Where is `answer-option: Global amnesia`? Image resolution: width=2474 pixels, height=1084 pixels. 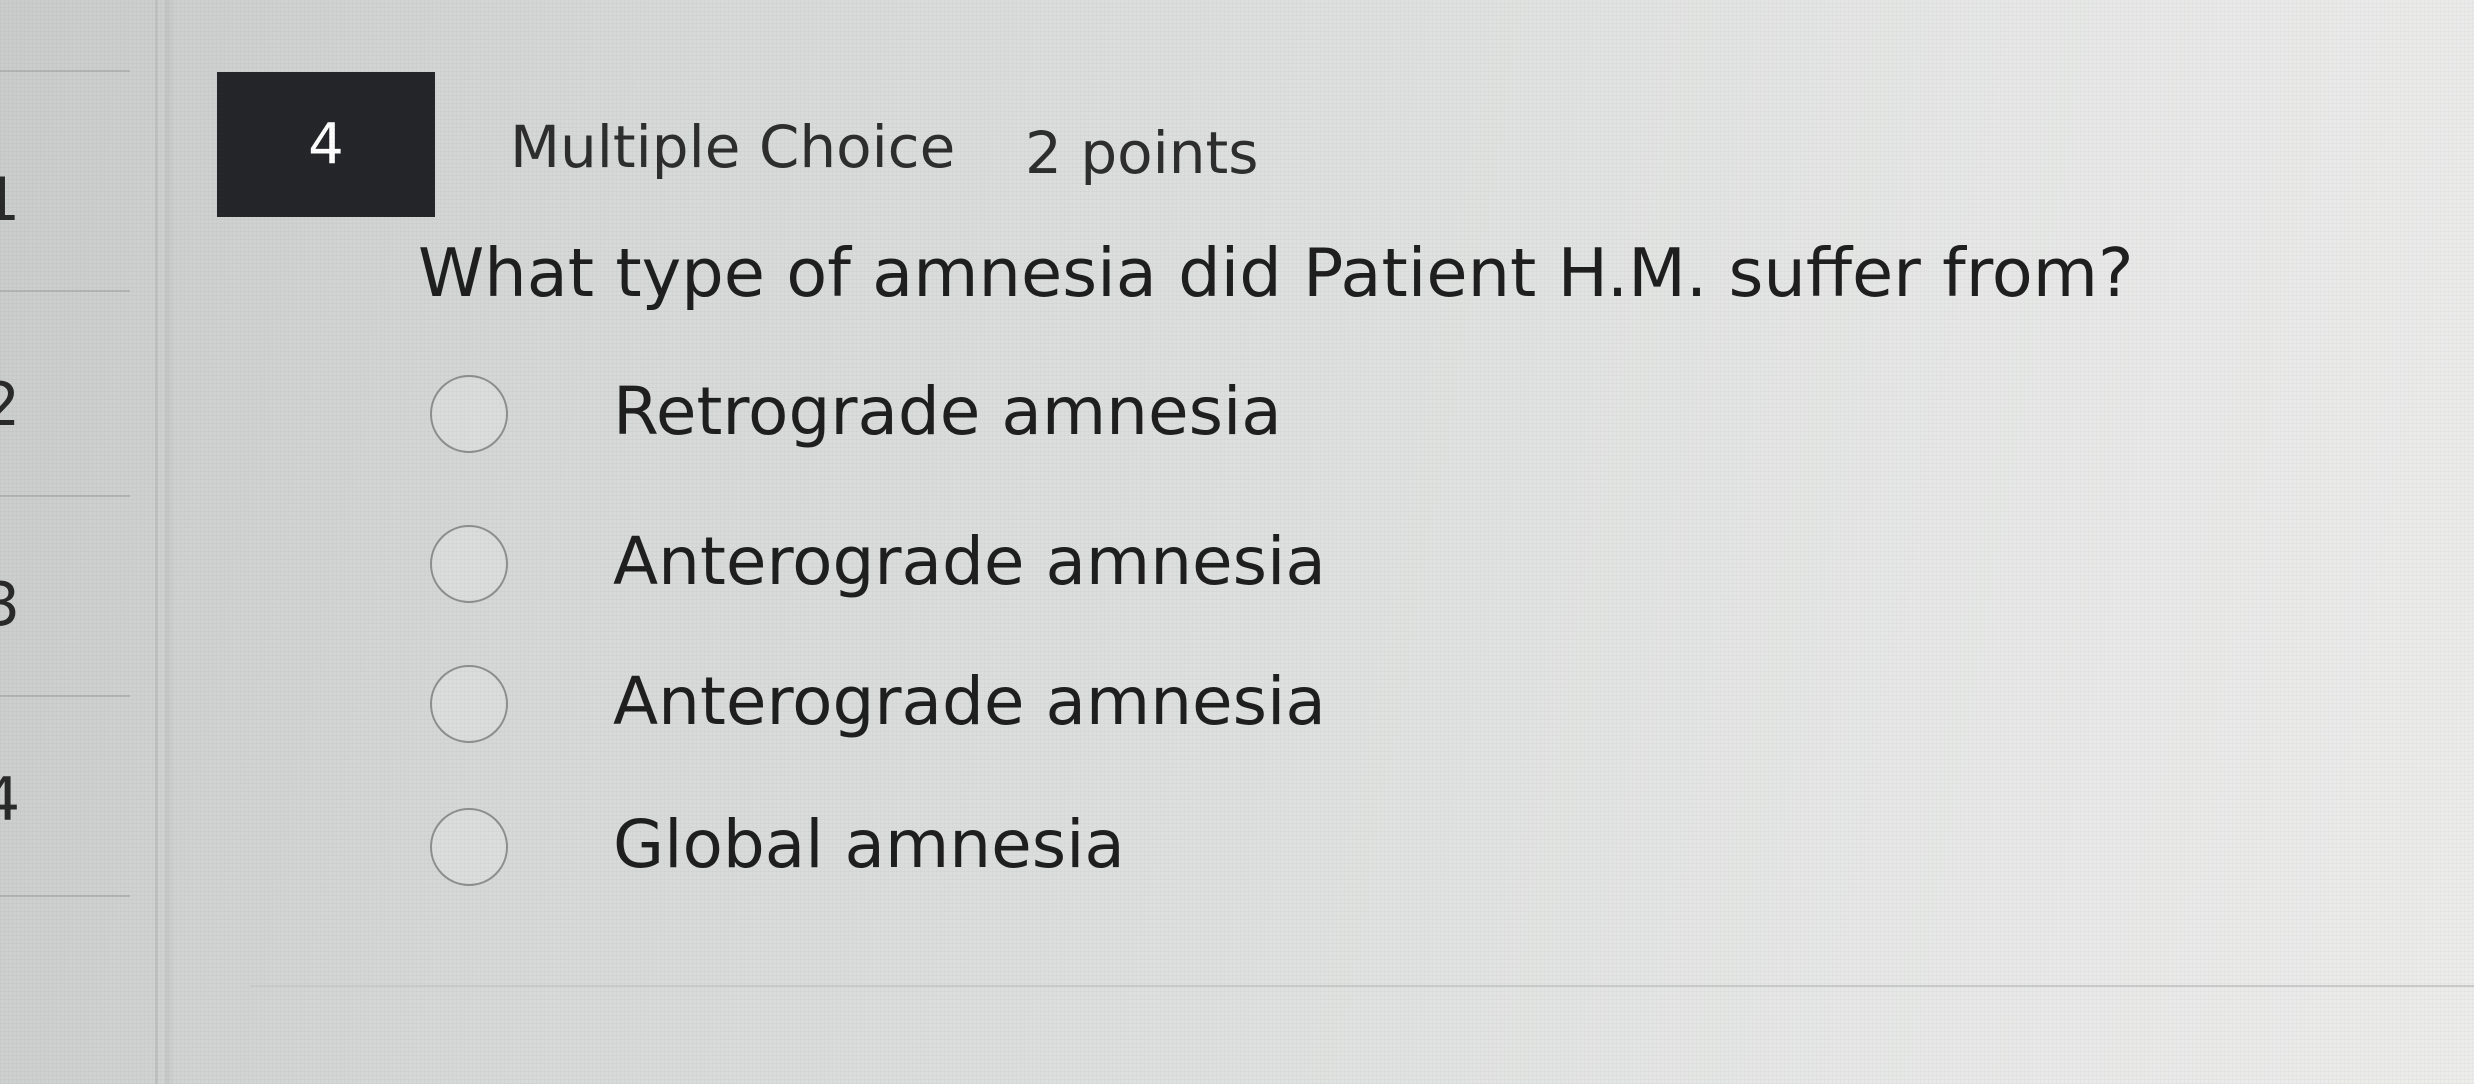 answer-option: Global amnesia is located at coordinates (930, 853).